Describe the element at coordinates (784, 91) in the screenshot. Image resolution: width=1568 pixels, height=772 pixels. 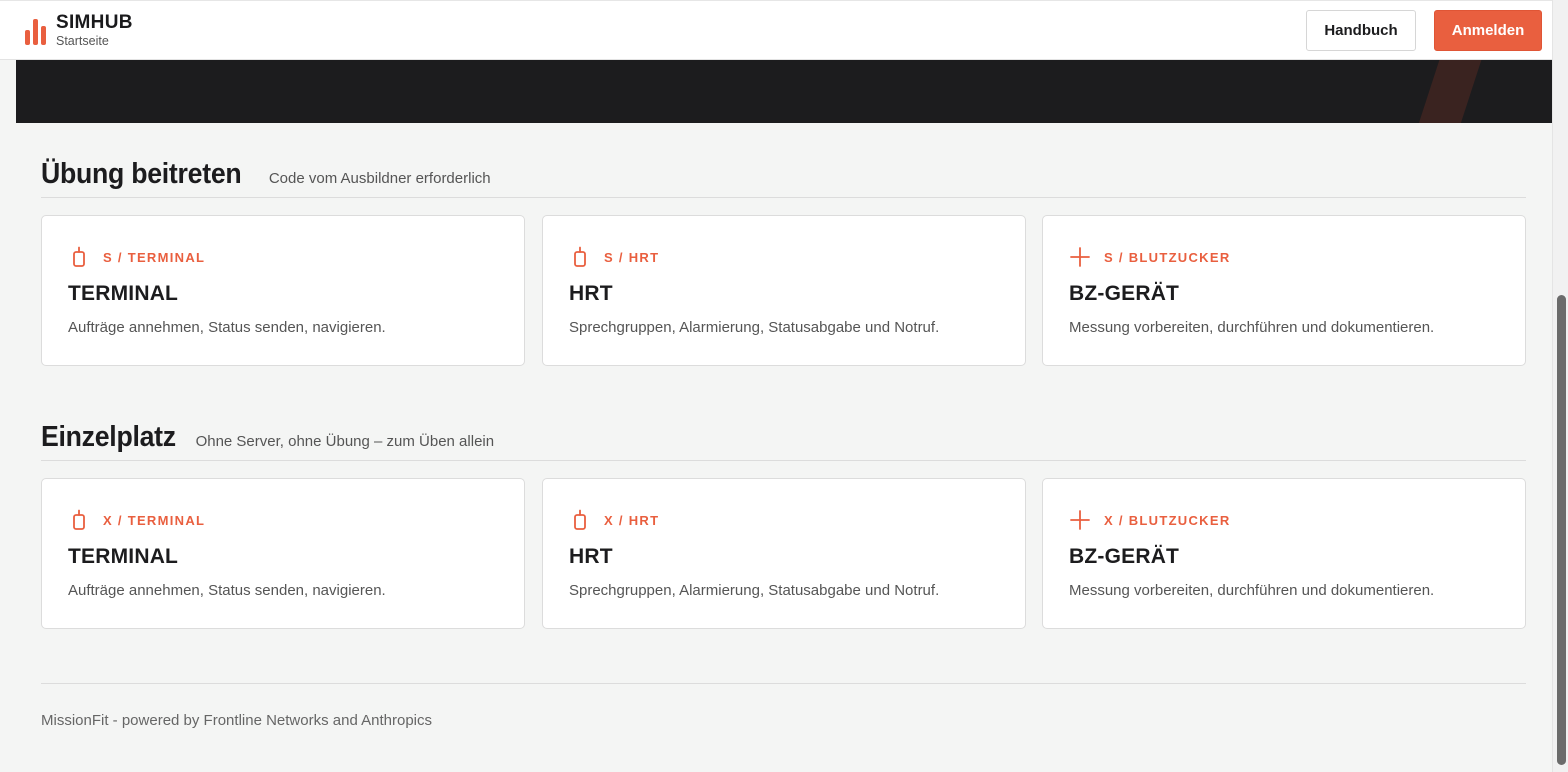
I see `hero-banner` at that location.